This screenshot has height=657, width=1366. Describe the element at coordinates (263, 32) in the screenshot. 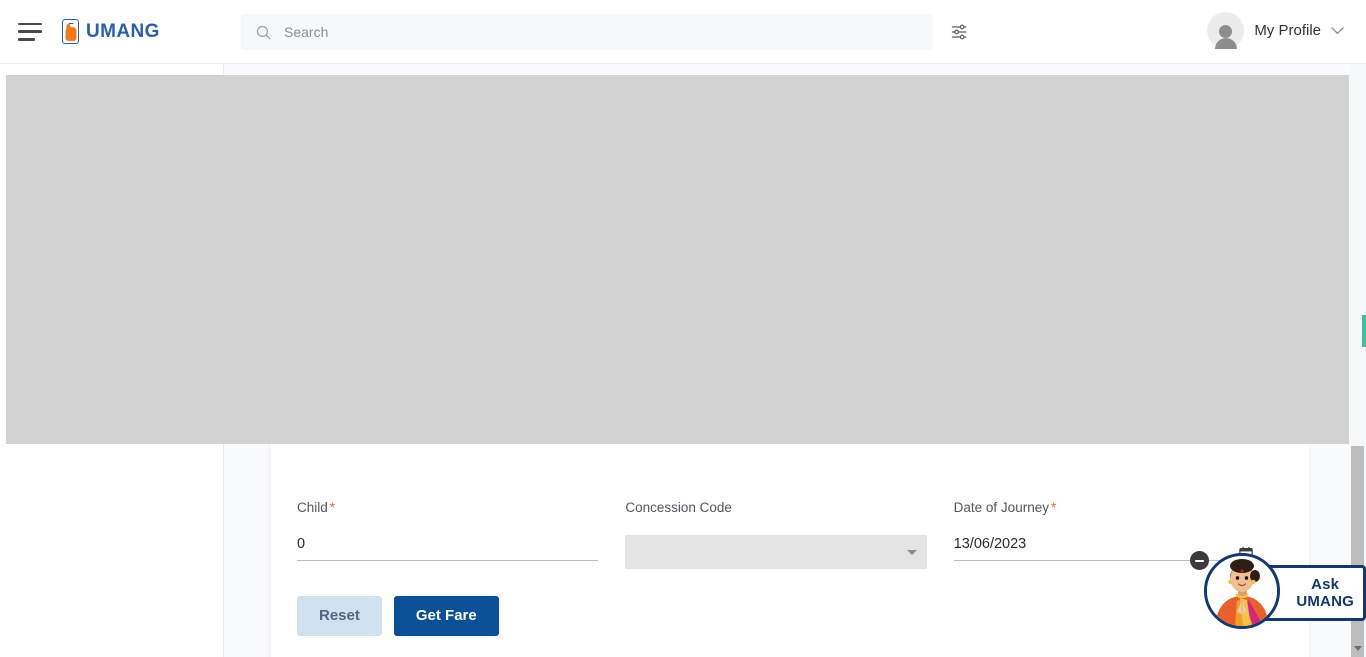

I see `search-icon` at that location.